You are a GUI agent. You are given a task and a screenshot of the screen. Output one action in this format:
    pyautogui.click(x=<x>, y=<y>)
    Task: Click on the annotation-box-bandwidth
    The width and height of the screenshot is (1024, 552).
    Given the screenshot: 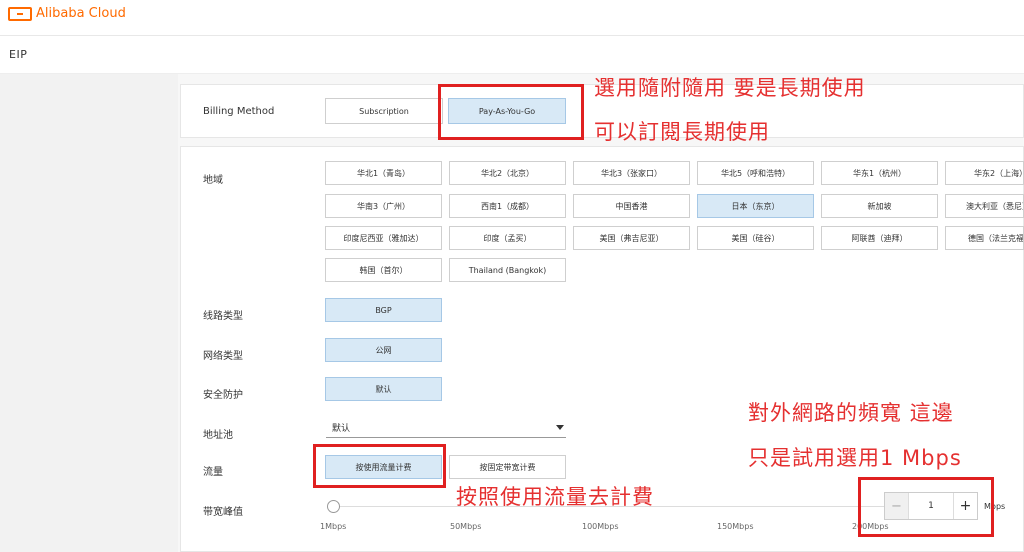 What is the action you would take?
    pyautogui.click(x=926, y=507)
    